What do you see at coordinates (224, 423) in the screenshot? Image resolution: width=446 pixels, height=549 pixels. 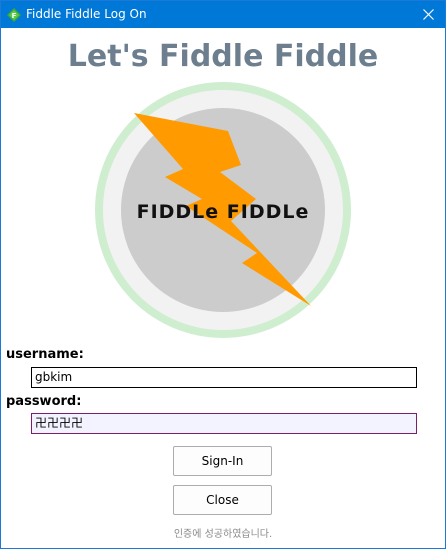 I see `password-input: 卍卍卍卍` at bounding box center [224, 423].